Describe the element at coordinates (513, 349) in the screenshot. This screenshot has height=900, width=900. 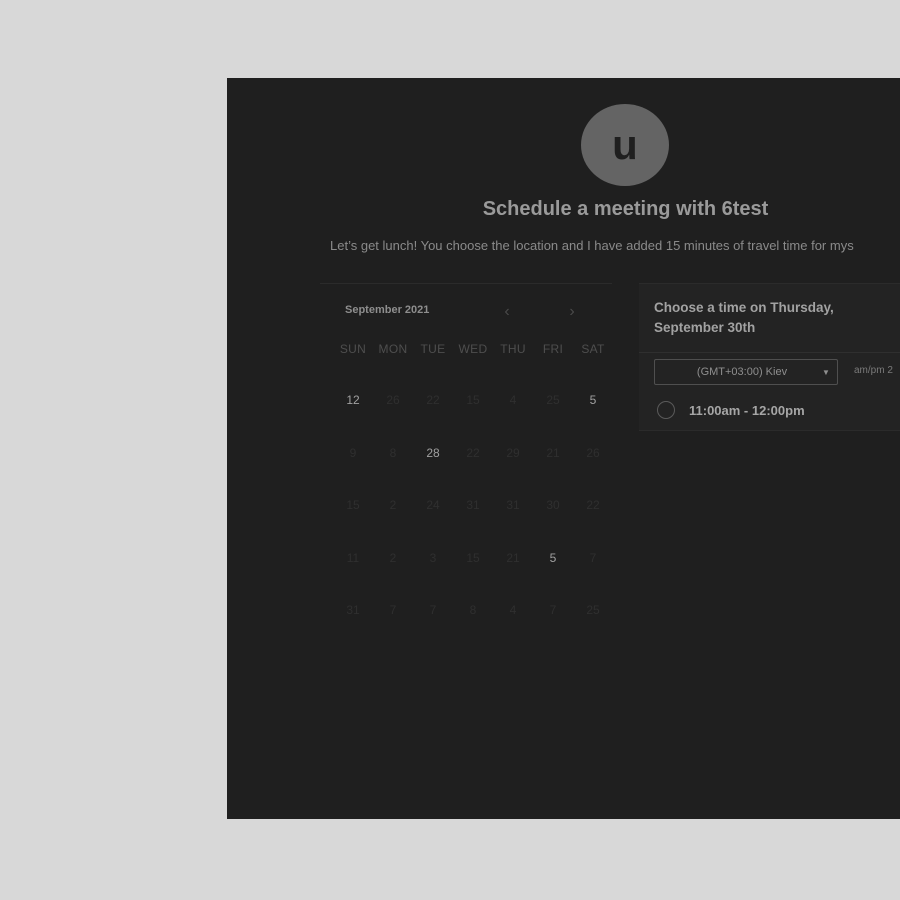
I see `weekday-label: THU` at that location.